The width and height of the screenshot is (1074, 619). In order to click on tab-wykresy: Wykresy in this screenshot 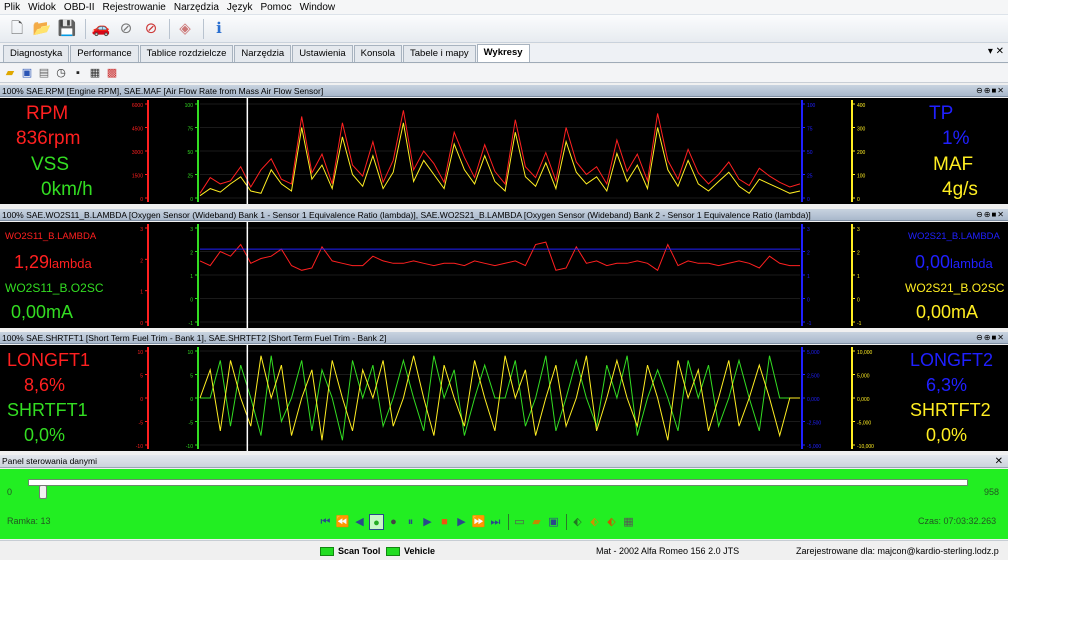, I will do `click(503, 53)`.